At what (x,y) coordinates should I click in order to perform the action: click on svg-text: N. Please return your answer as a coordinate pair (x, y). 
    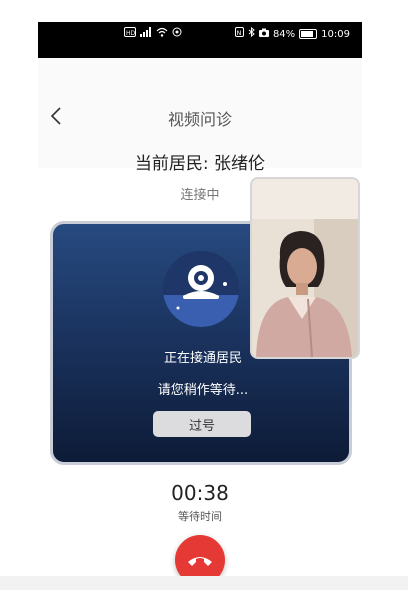
    Looking at the image, I should click on (238, 33).